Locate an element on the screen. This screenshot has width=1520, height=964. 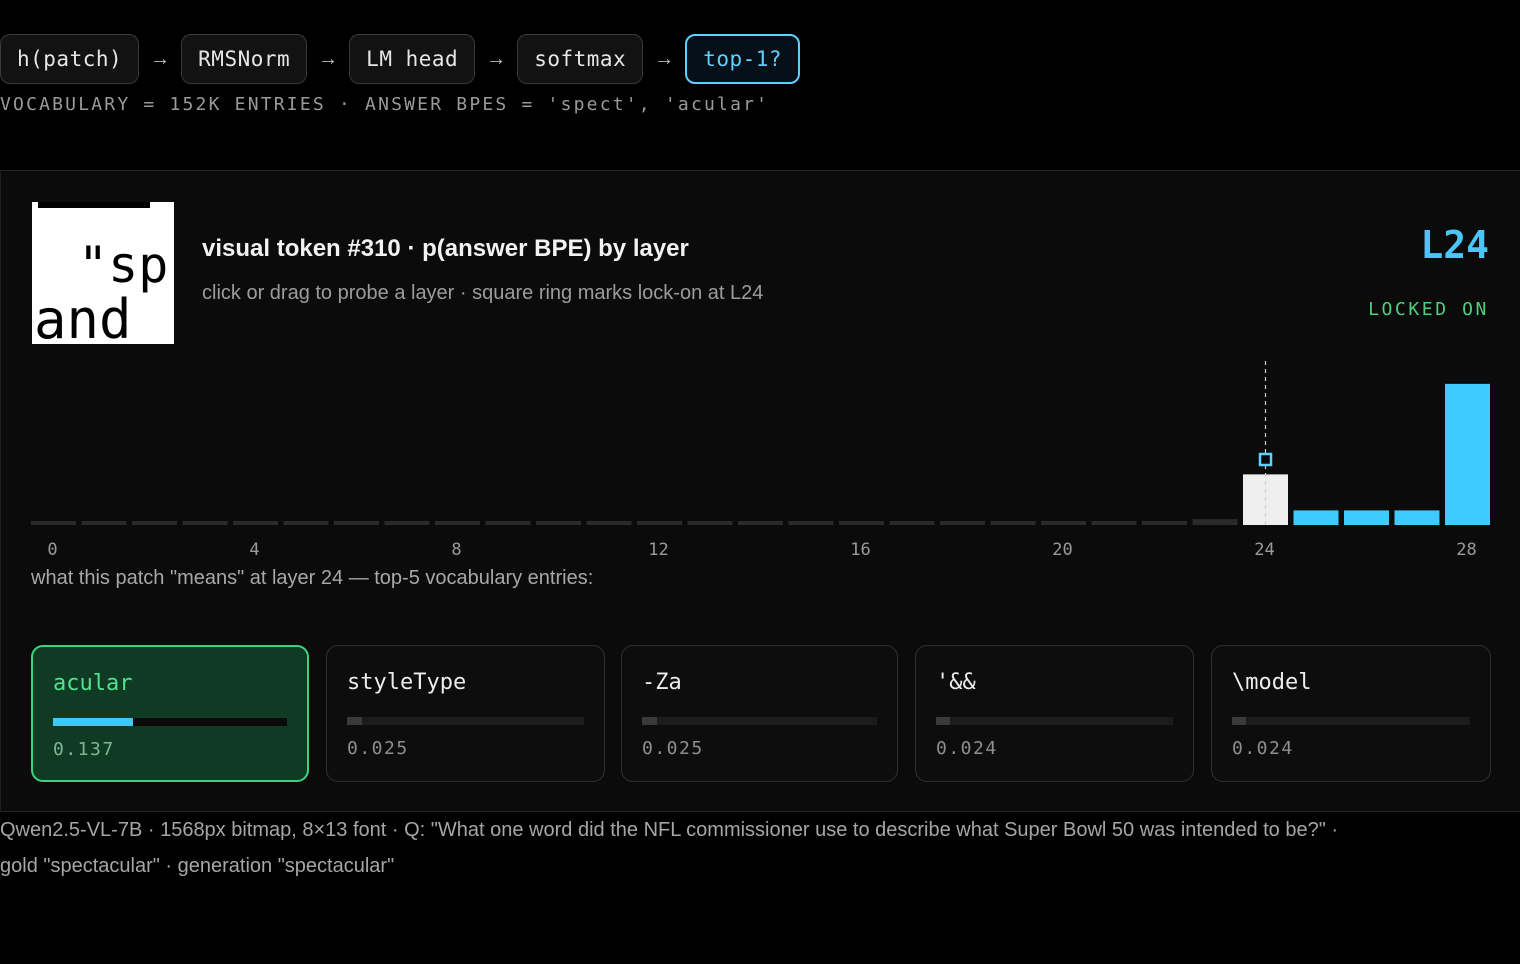
vocab-card-2: -Za 0.025 is located at coordinates (759, 713).